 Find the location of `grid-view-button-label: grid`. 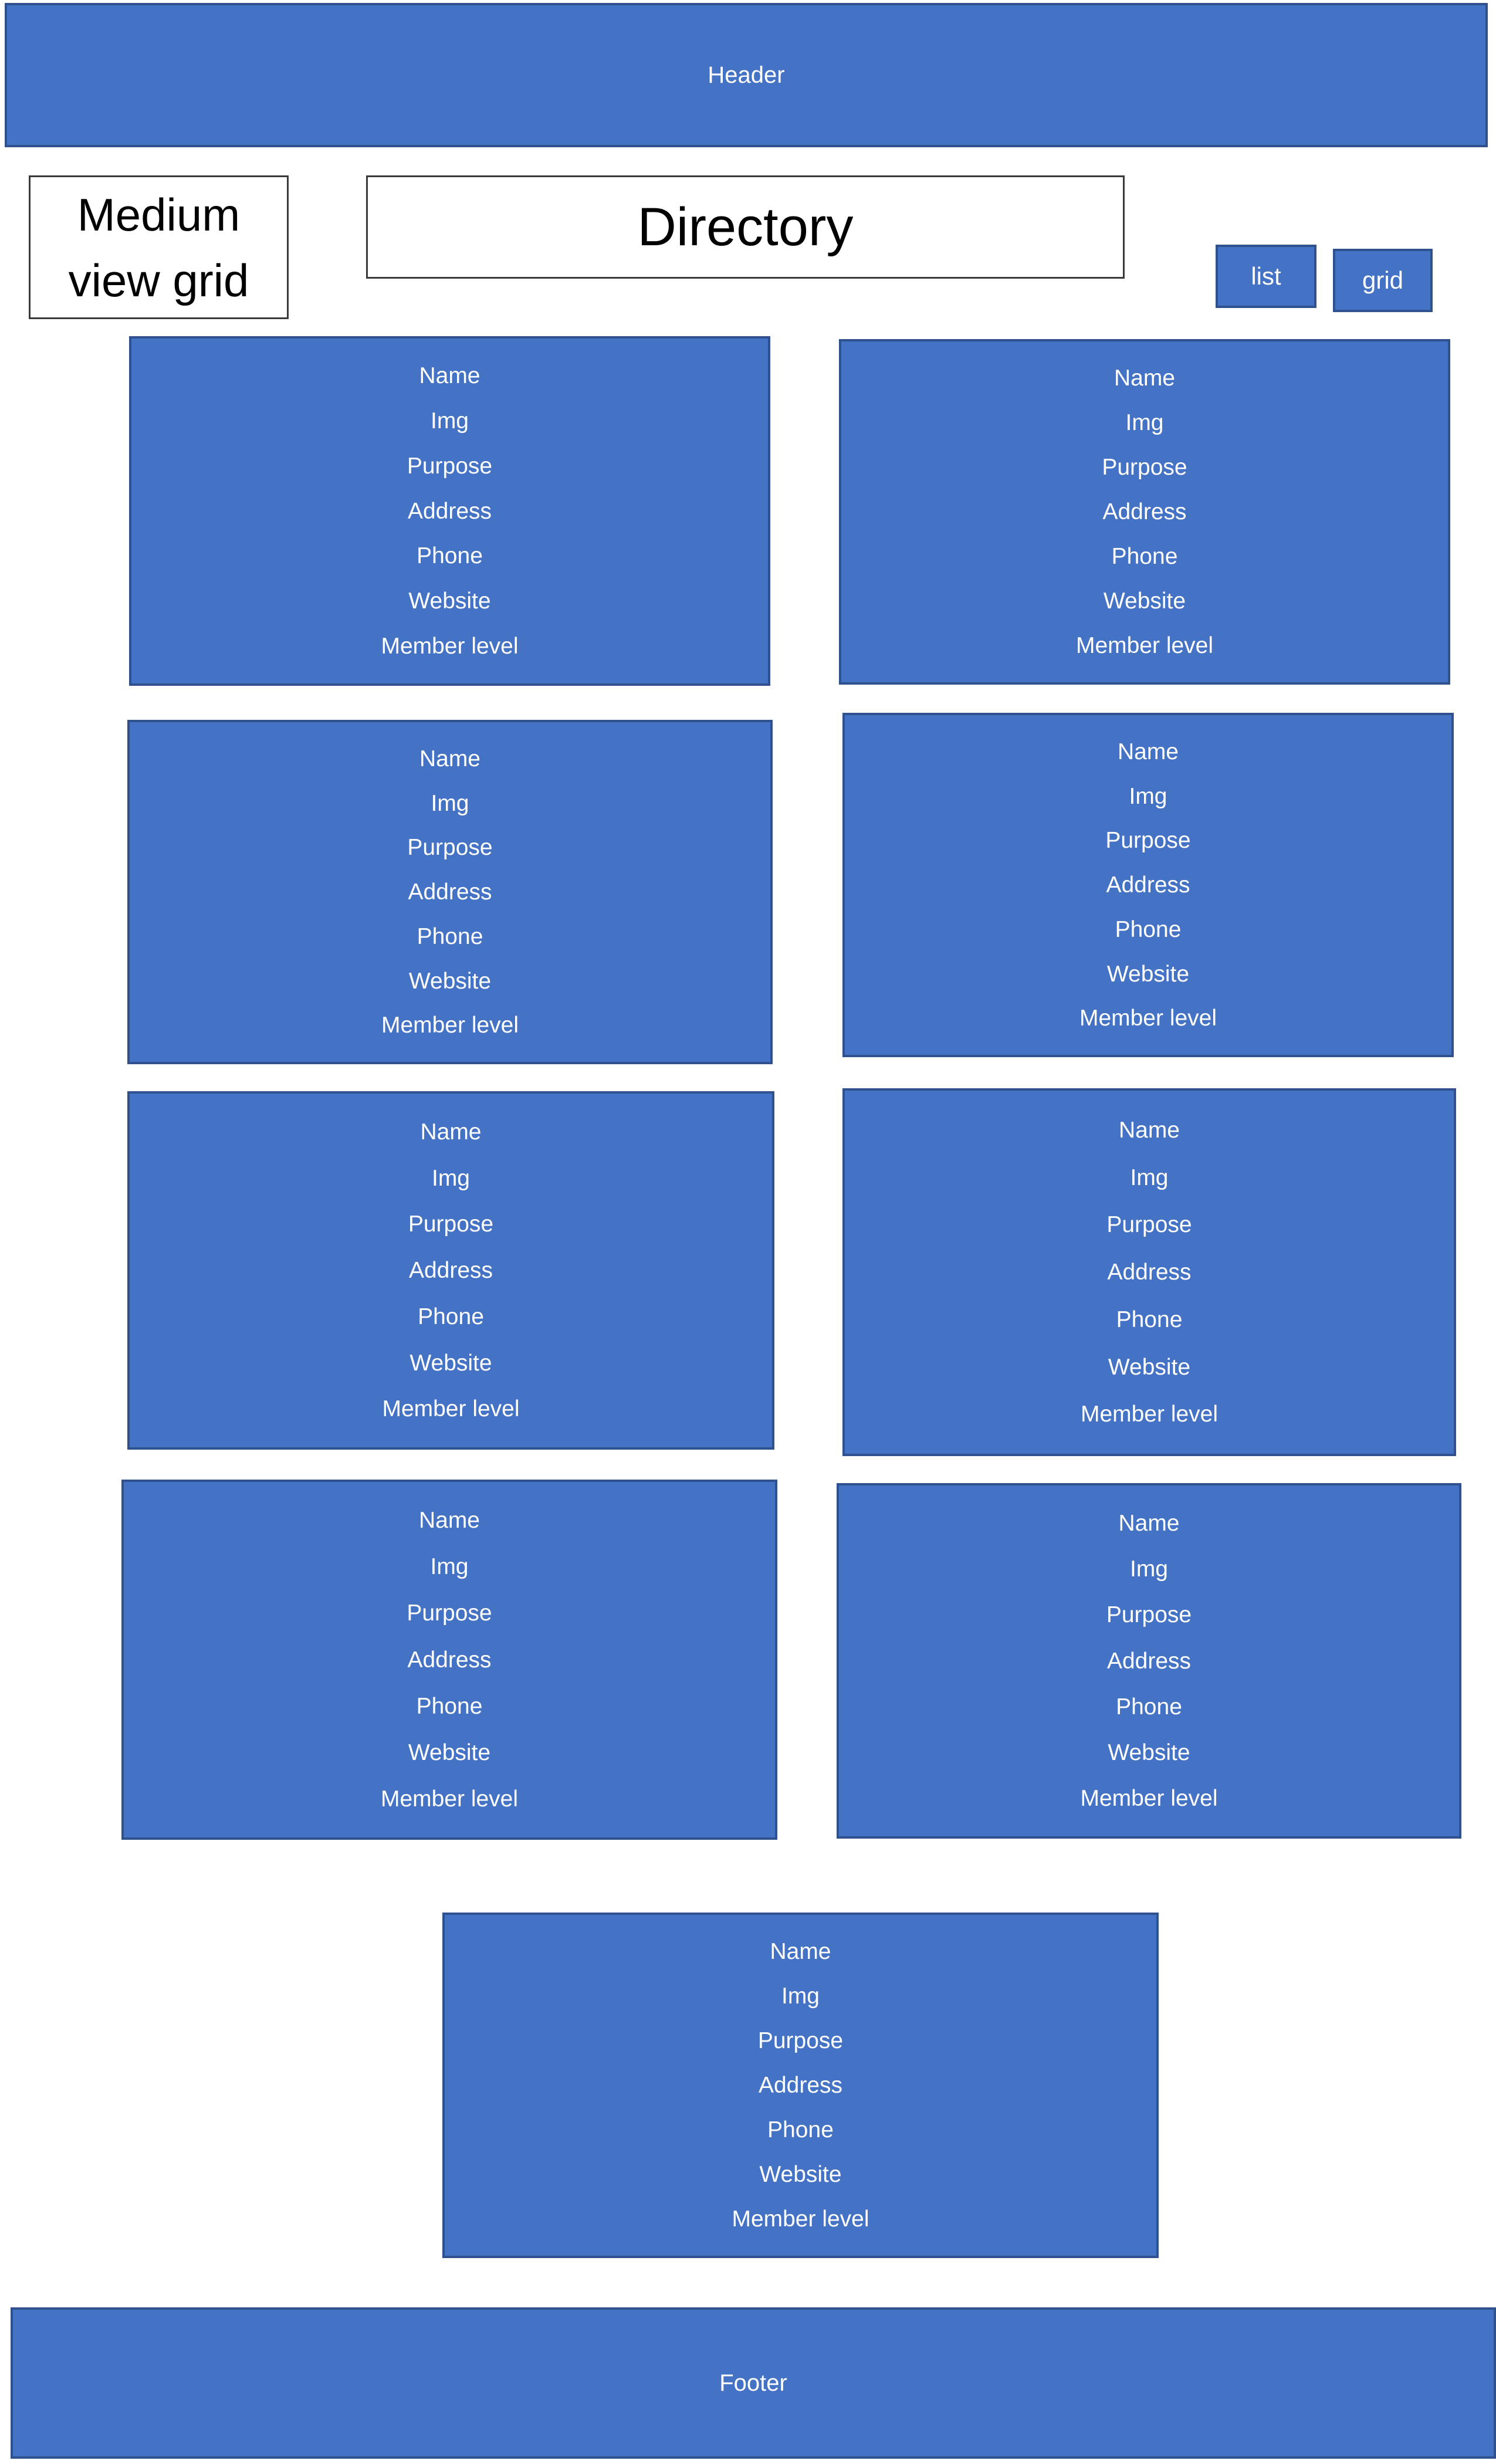

grid-view-button-label: grid is located at coordinates (1383, 280).